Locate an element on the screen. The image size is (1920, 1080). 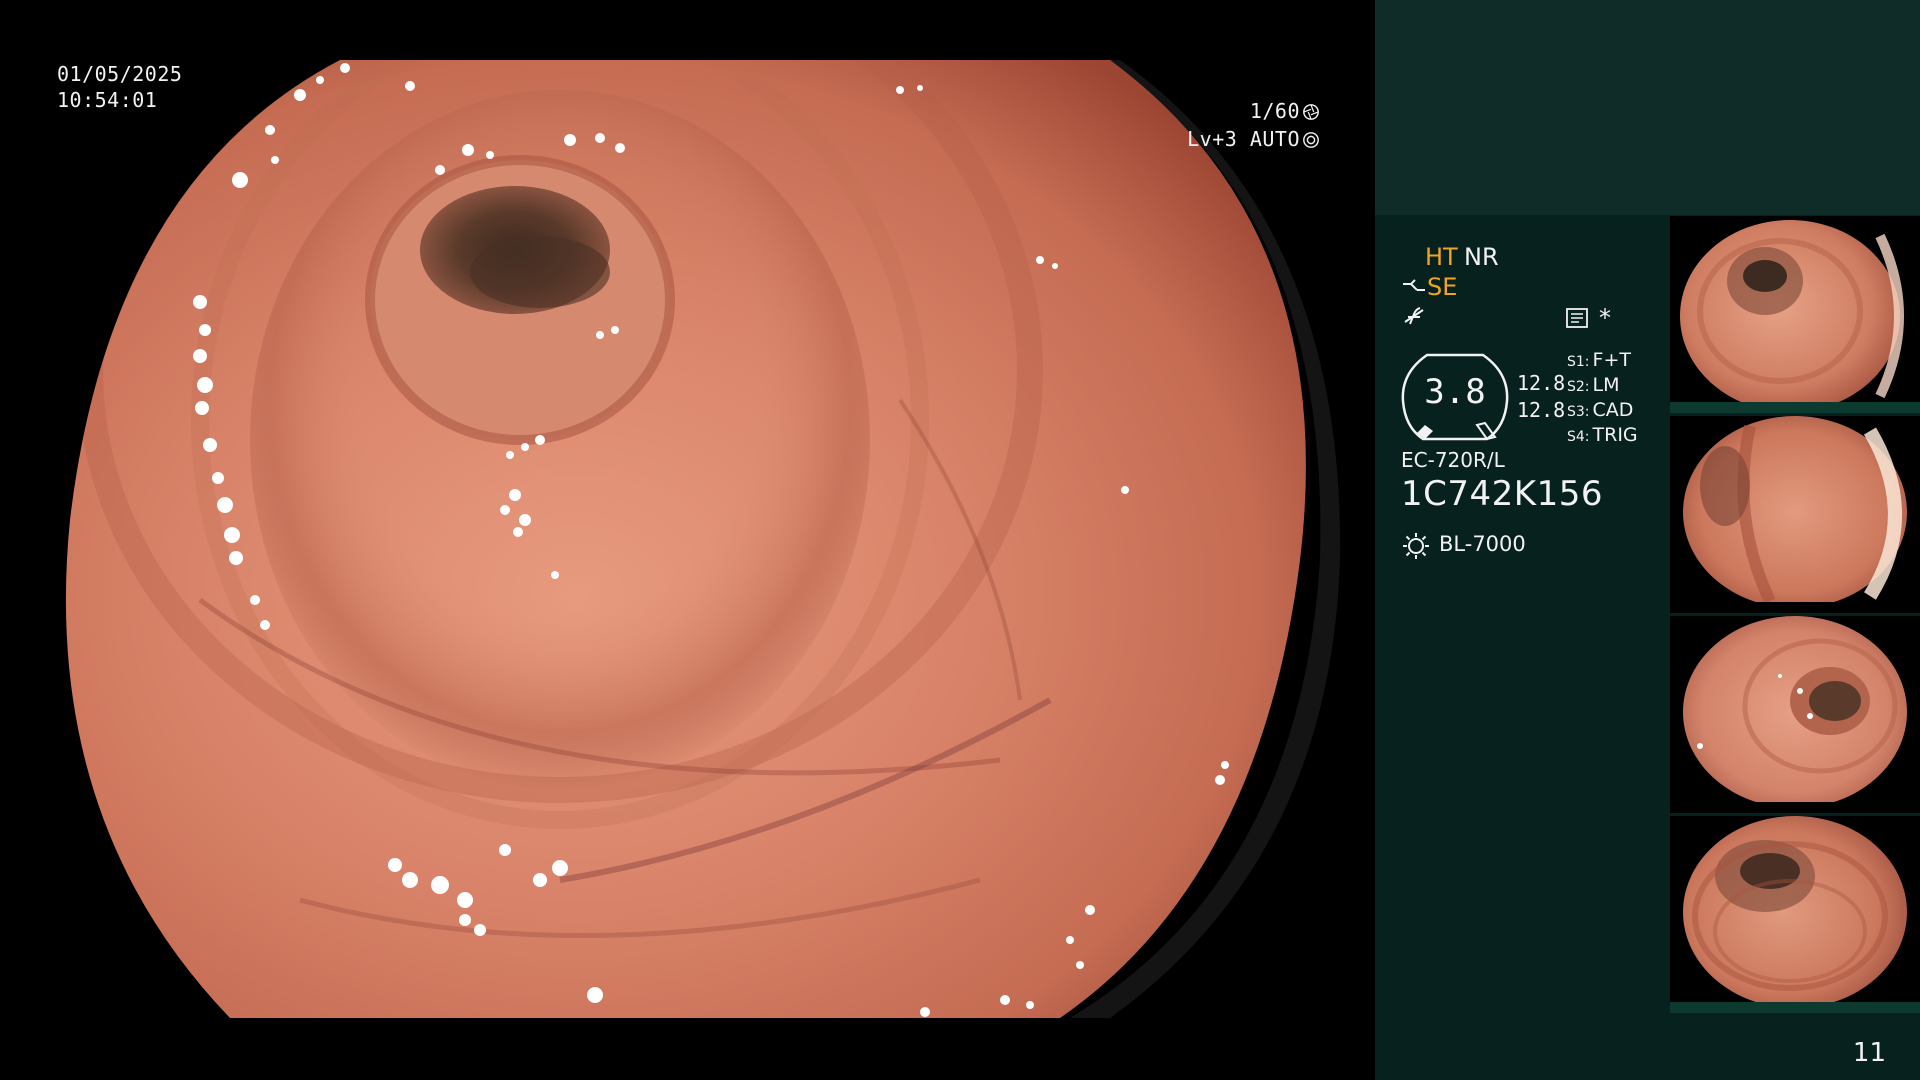
exam-time: 10:54:01 is located at coordinates (107, 100).